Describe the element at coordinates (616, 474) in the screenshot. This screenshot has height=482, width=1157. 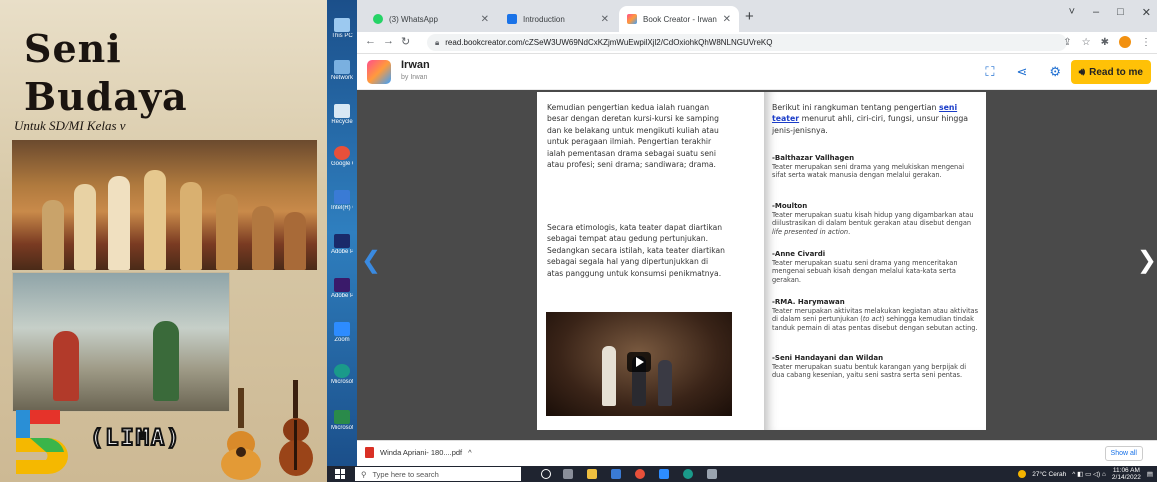
I see `store-icon` at that location.